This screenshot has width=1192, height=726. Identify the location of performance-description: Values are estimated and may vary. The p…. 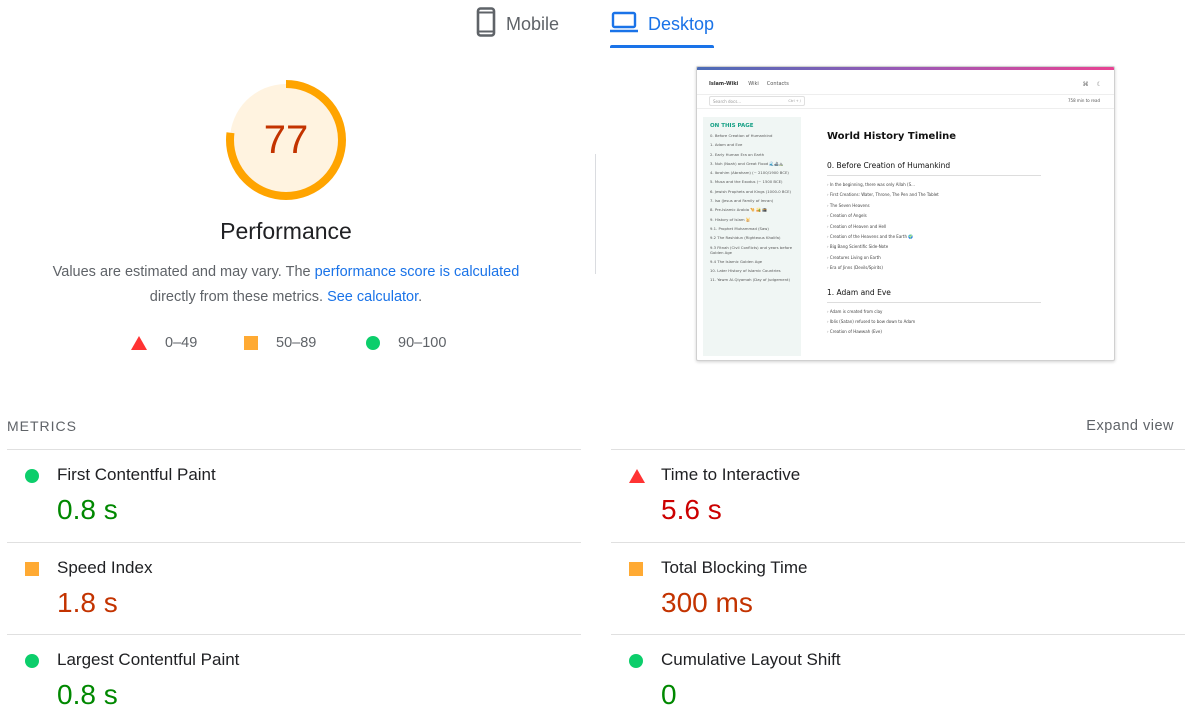
(286, 285).